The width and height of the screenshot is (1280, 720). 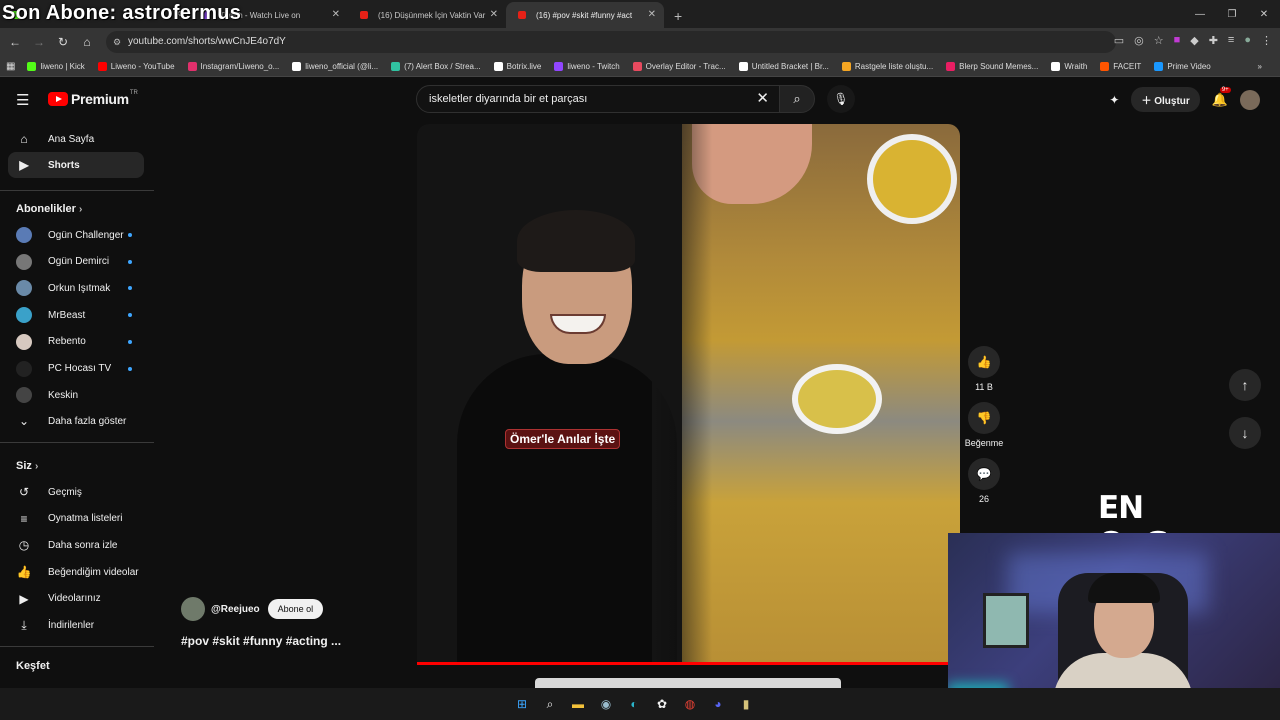 What do you see at coordinates (63, 395) in the screenshot?
I see `sidebar-item-label: Keskin` at bounding box center [63, 395].